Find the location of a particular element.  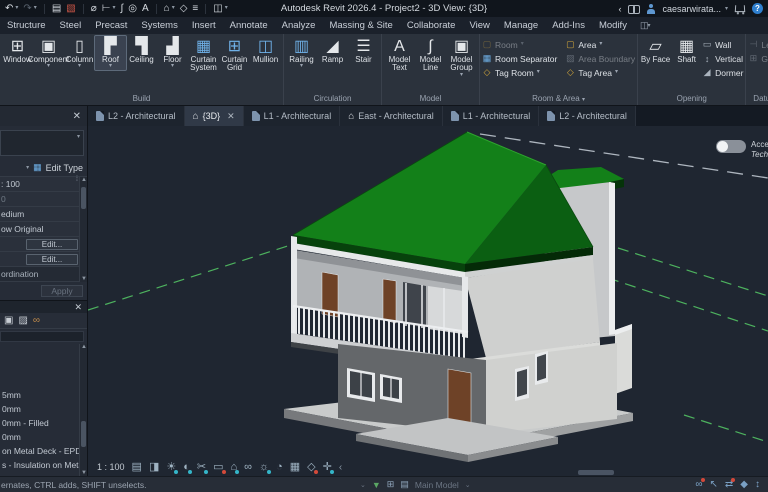

vertical-opening-button: ↕ Vertical is located at coordinates (722, 58).